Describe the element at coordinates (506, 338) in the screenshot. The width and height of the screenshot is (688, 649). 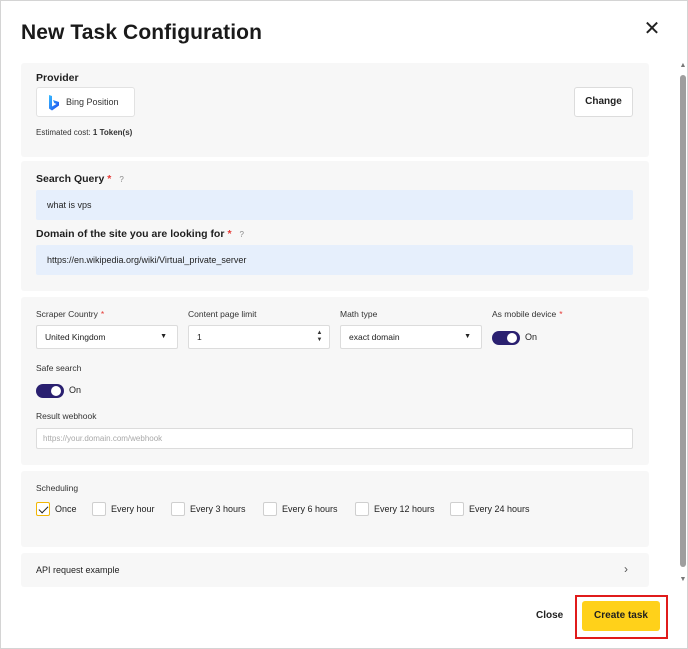
I see `as-mobile-device-toggle` at that location.